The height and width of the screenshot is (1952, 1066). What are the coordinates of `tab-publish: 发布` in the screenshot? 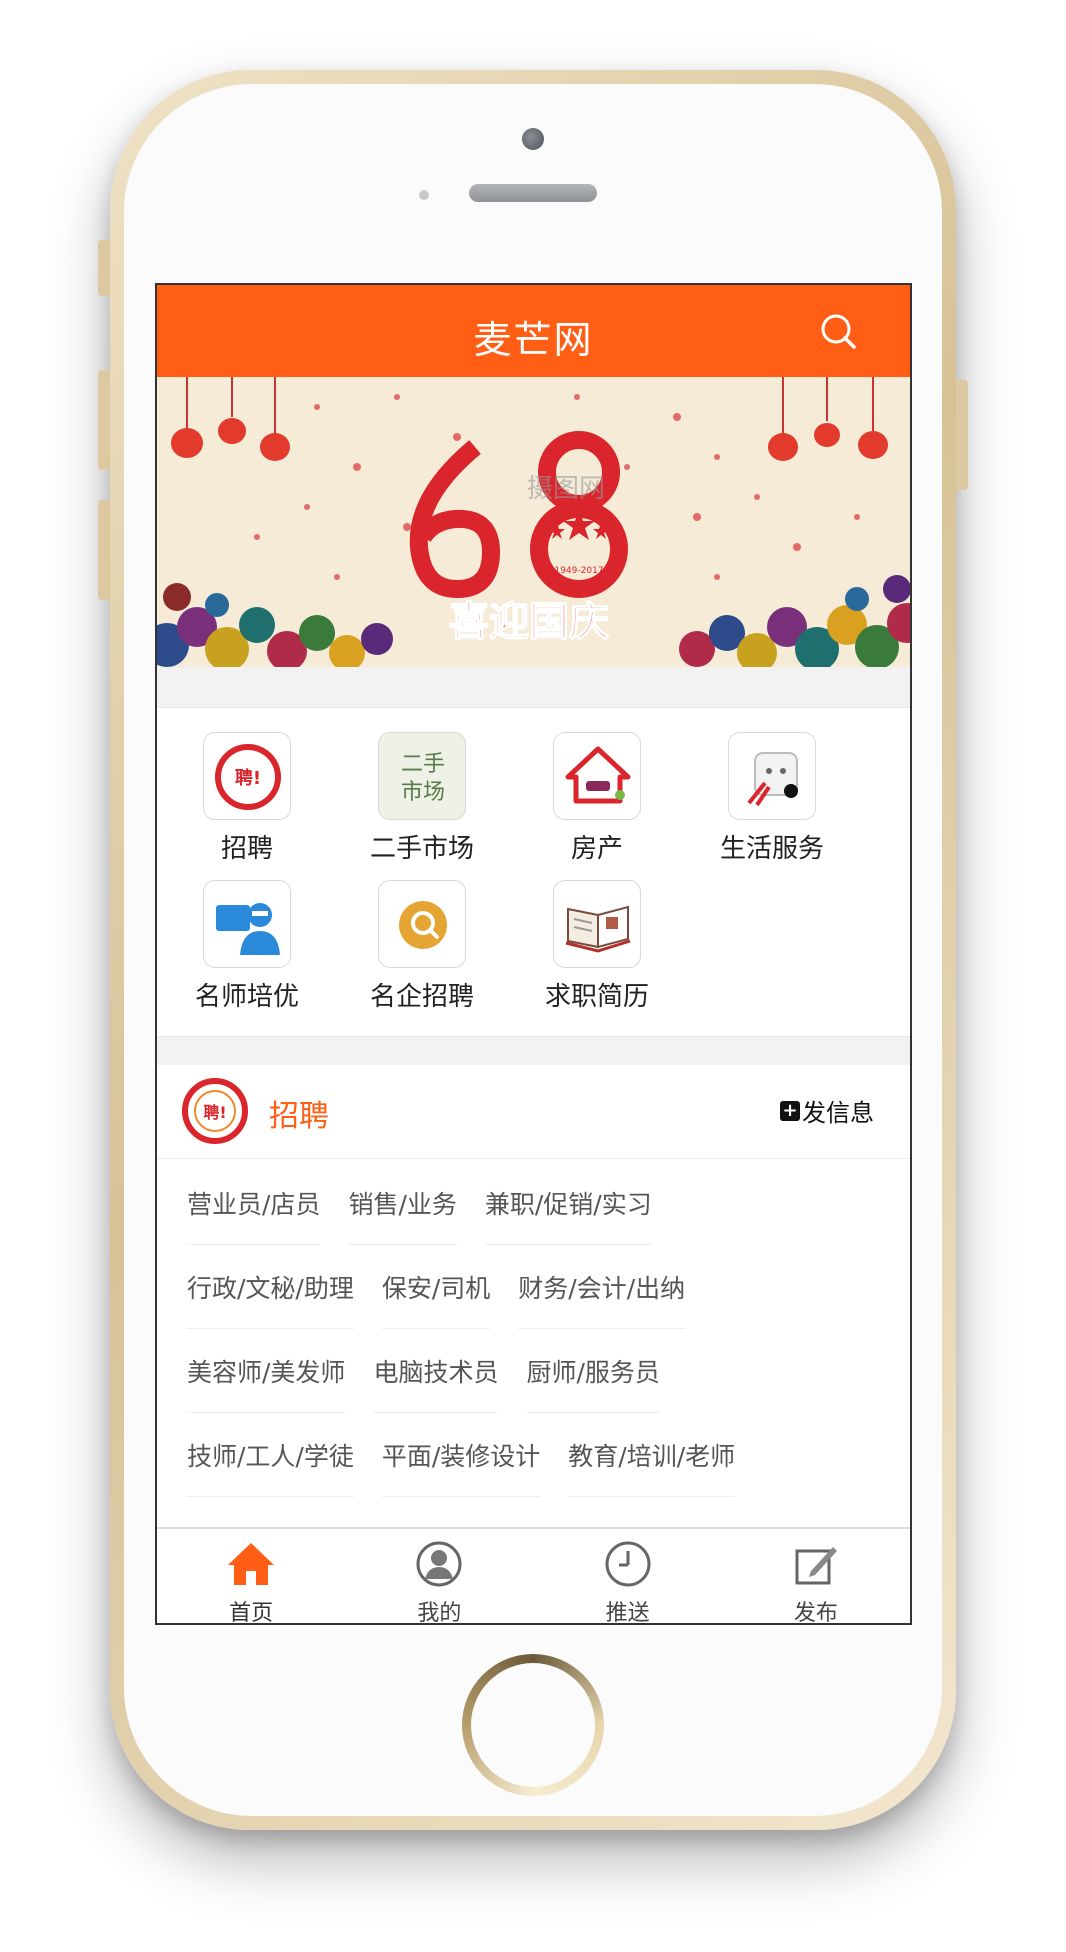 It's located at (816, 1576).